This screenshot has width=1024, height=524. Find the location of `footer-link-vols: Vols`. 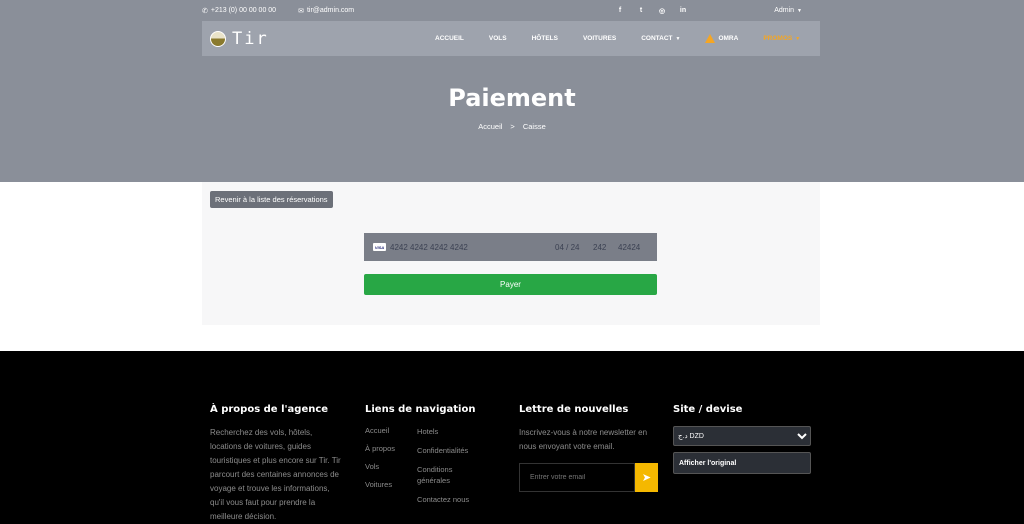

footer-link-vols: Vols is located at coordinates (380, 471).